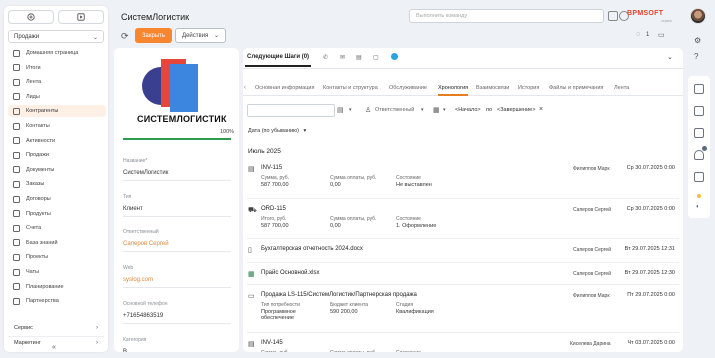 This screenshot has width=715, height=358. What do you see at coordinates (153, 35) in the screenshot?
I see `close-button: Закрыть` at bounding box center [153, 35].